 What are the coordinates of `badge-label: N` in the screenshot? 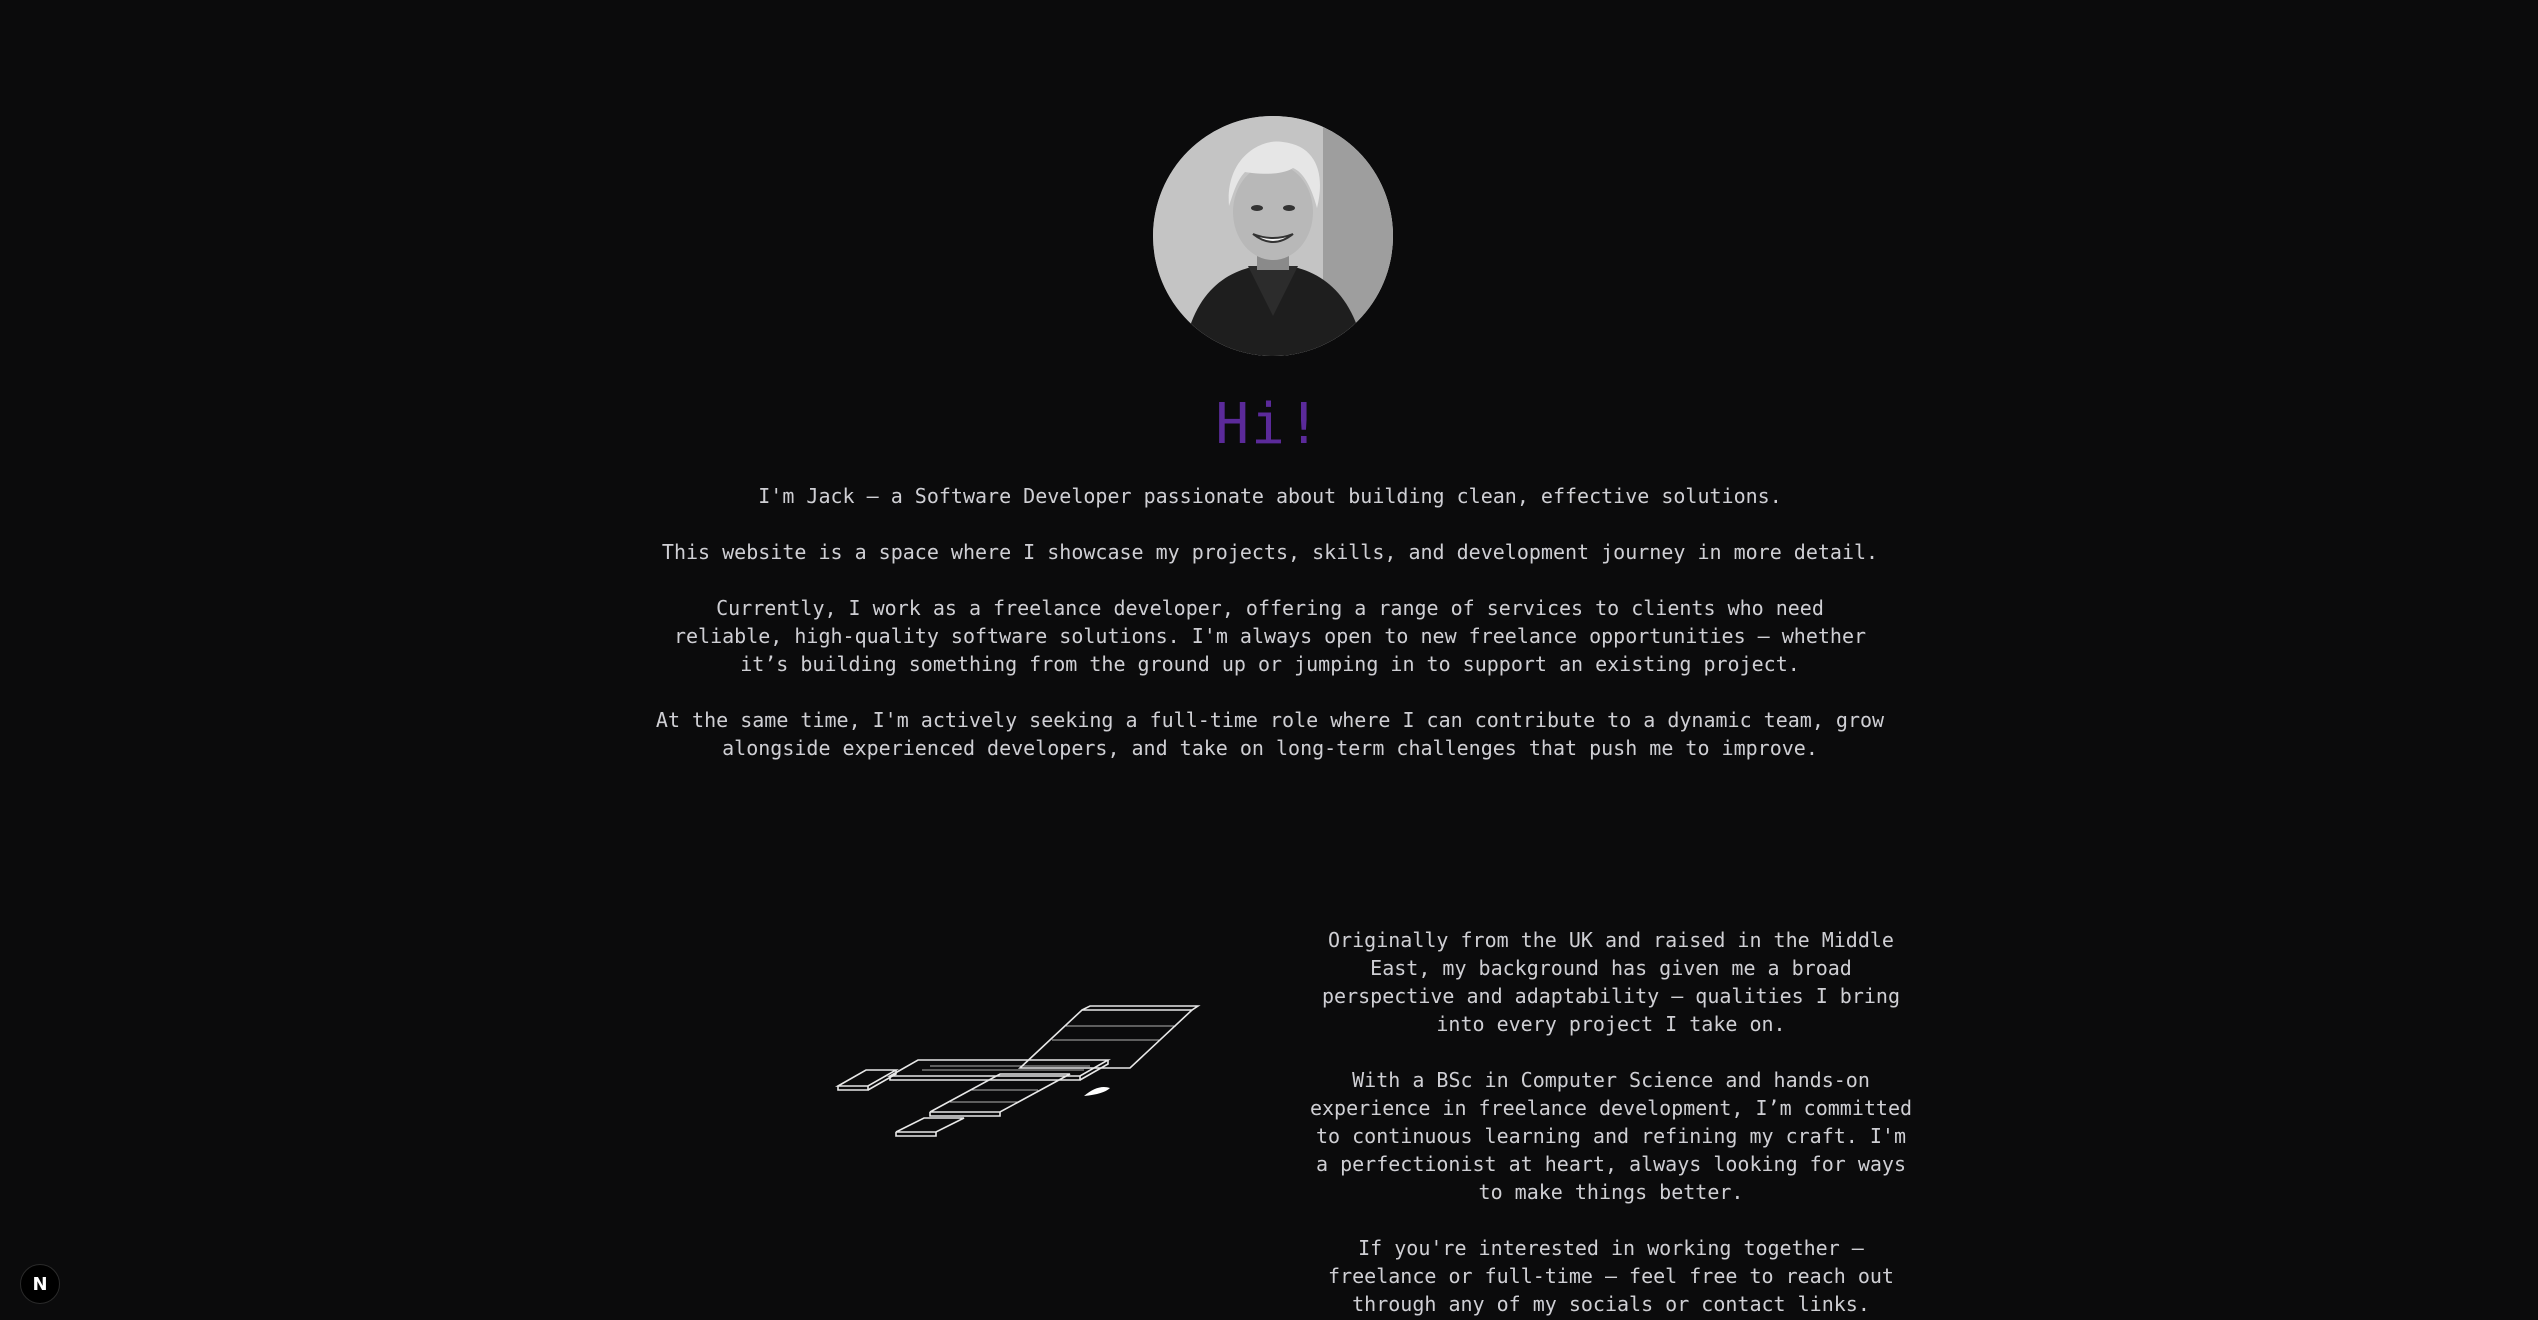 It's located at (40, 1284).